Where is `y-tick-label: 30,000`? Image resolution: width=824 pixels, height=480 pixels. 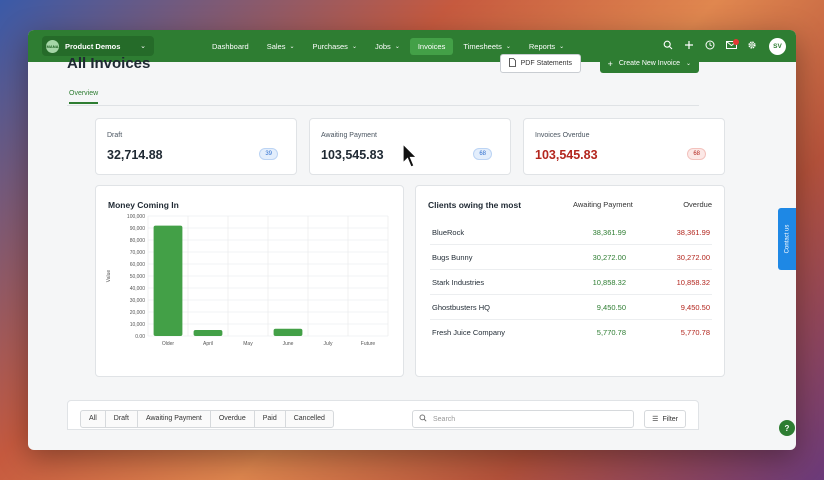 y-tick-label: 30,000 is located at coordinates (138, 301).